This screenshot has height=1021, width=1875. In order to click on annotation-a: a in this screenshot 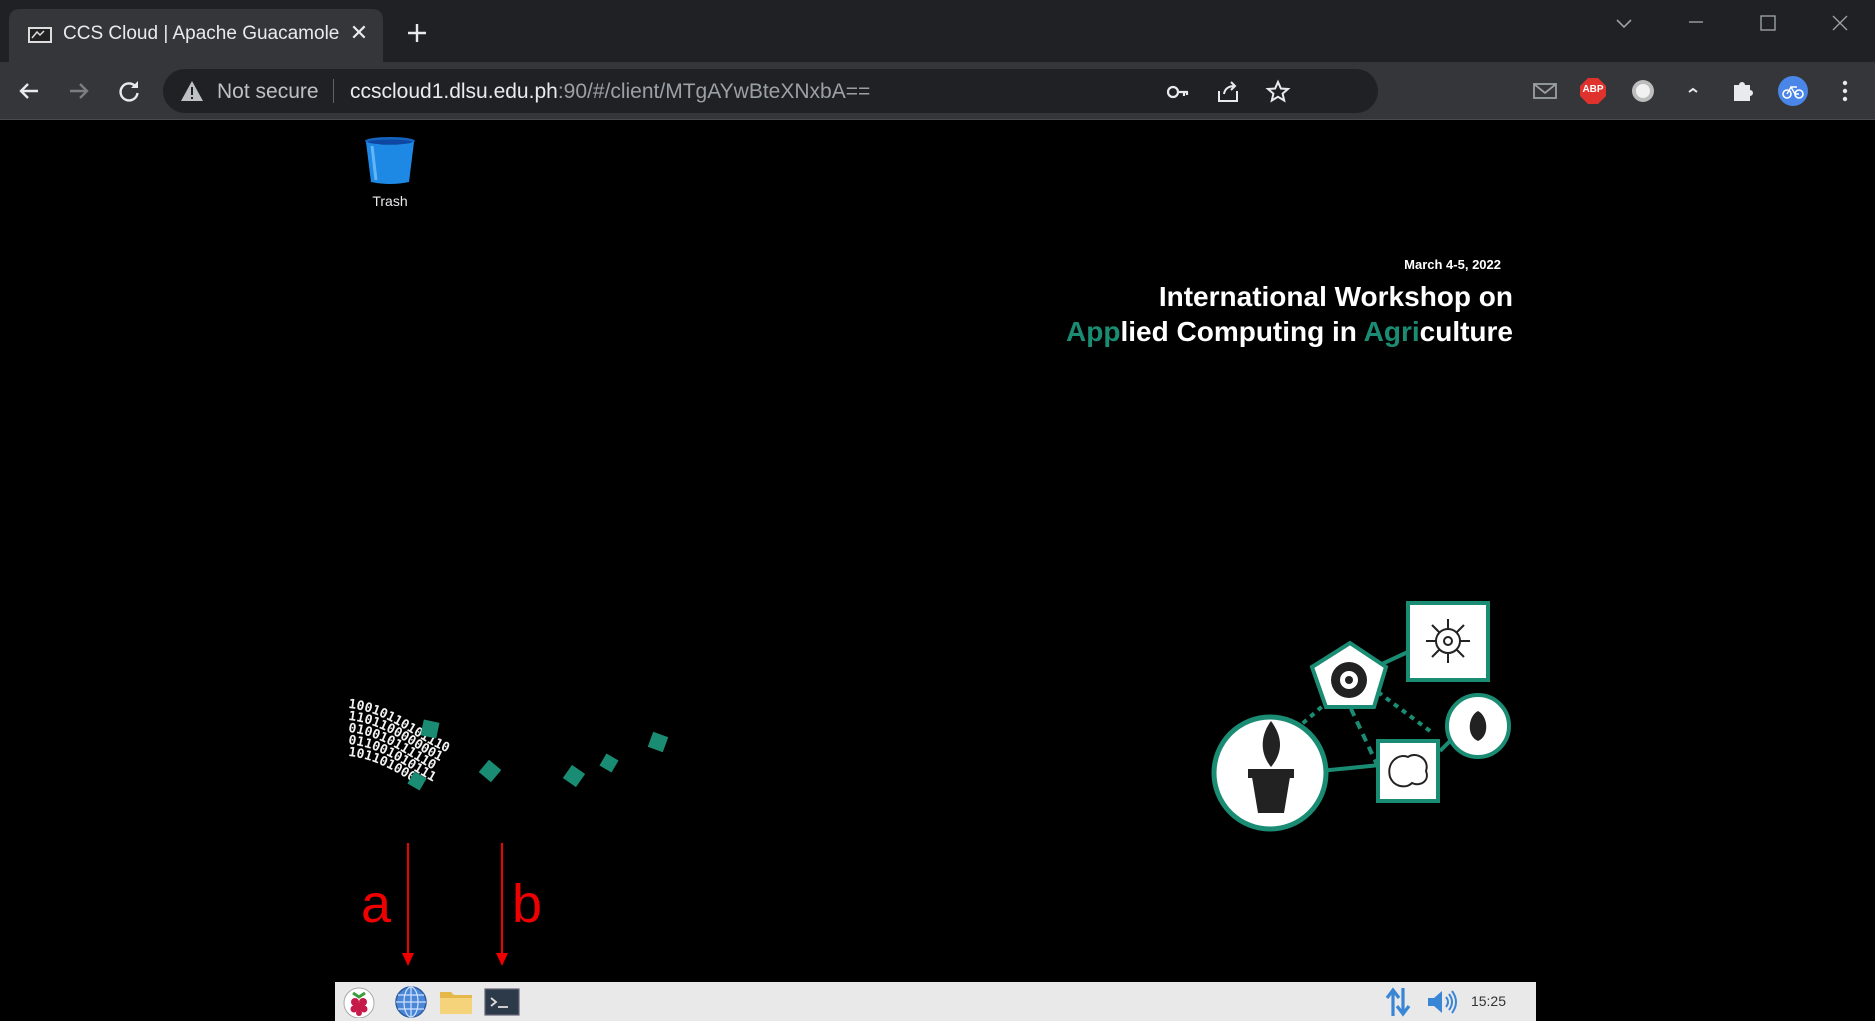, I will do `click(376, 904)`.